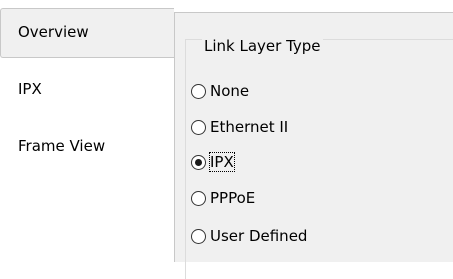  I want to click on radio-none-circle, so click(198, 91).